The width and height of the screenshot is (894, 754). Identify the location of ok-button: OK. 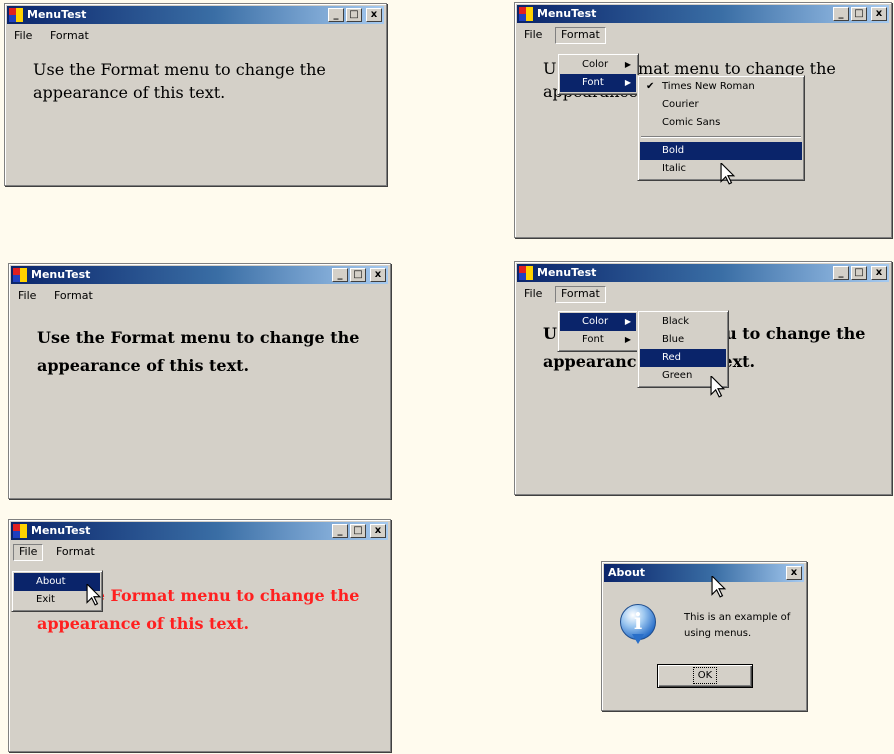
(705, 676).